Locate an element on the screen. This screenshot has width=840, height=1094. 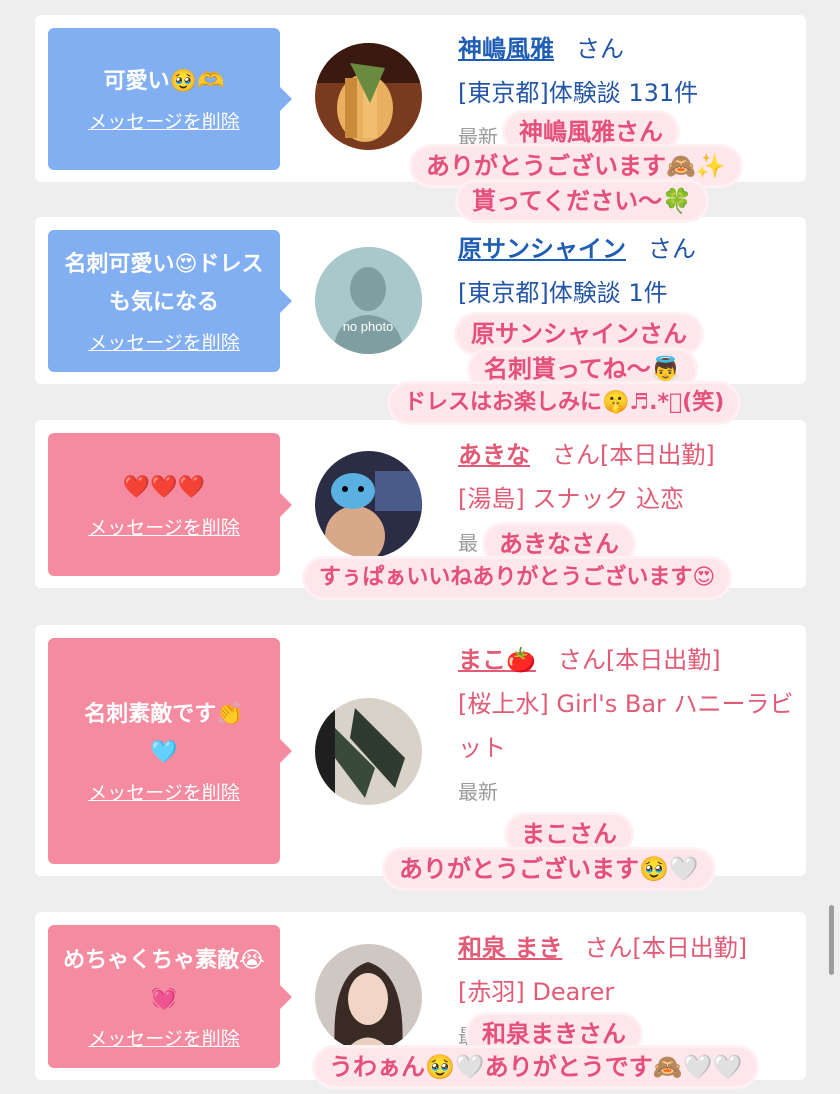
shop-info: [東京都]体験談 1件 is located at coordinates (563, 293).